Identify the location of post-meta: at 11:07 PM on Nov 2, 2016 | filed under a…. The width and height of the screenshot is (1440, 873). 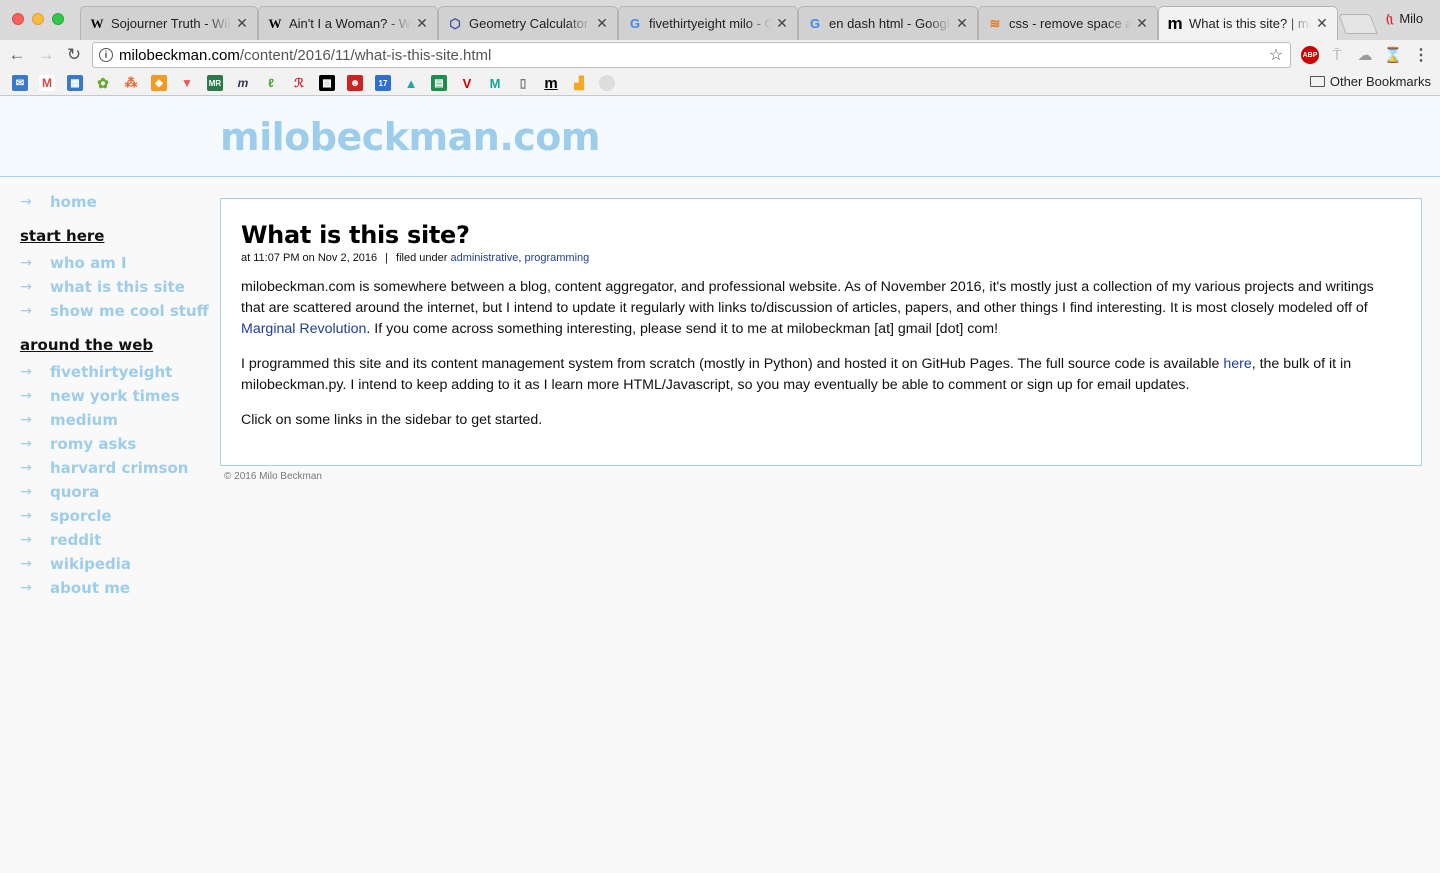
(415, 258).